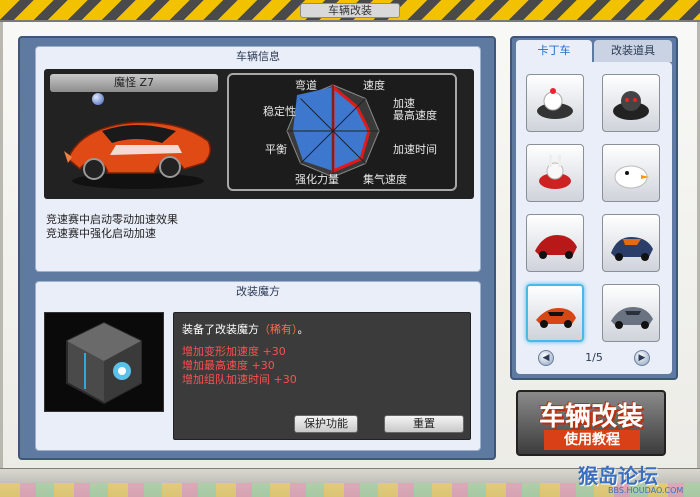  Describe the element at coordinates (317, 179) in the screenshot. I see `stat-label-boost-power: 强化力量` at that location.